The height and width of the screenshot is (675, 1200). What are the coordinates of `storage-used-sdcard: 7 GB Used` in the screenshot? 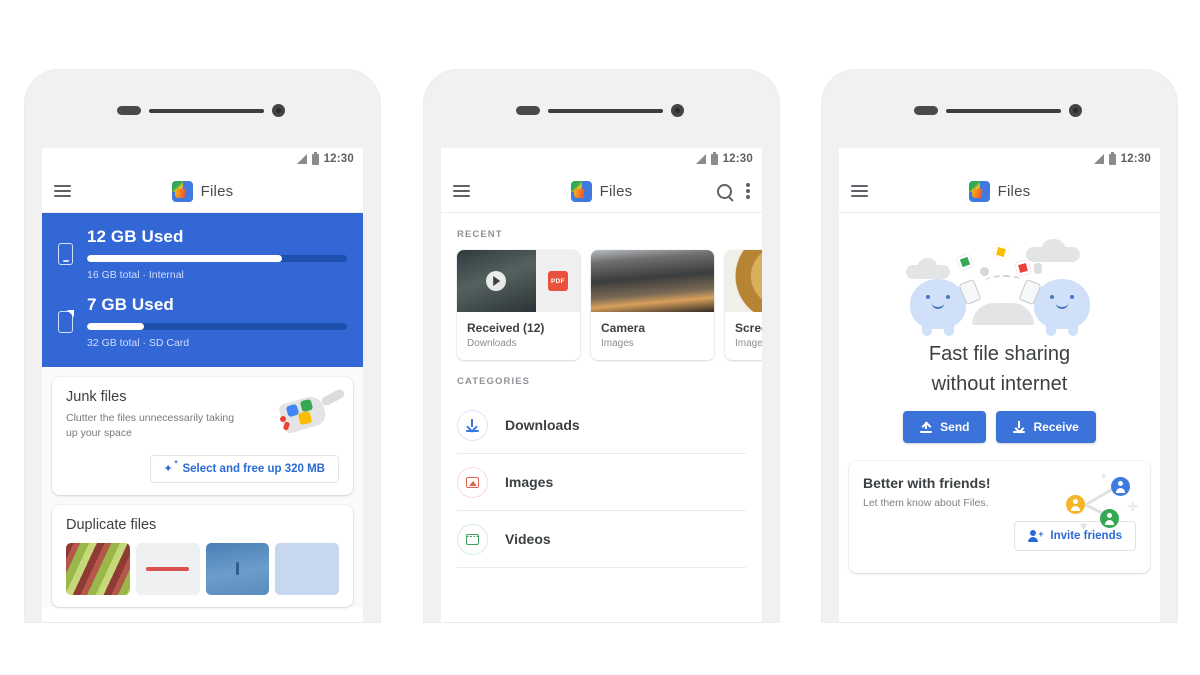 It's located at (130, 304).